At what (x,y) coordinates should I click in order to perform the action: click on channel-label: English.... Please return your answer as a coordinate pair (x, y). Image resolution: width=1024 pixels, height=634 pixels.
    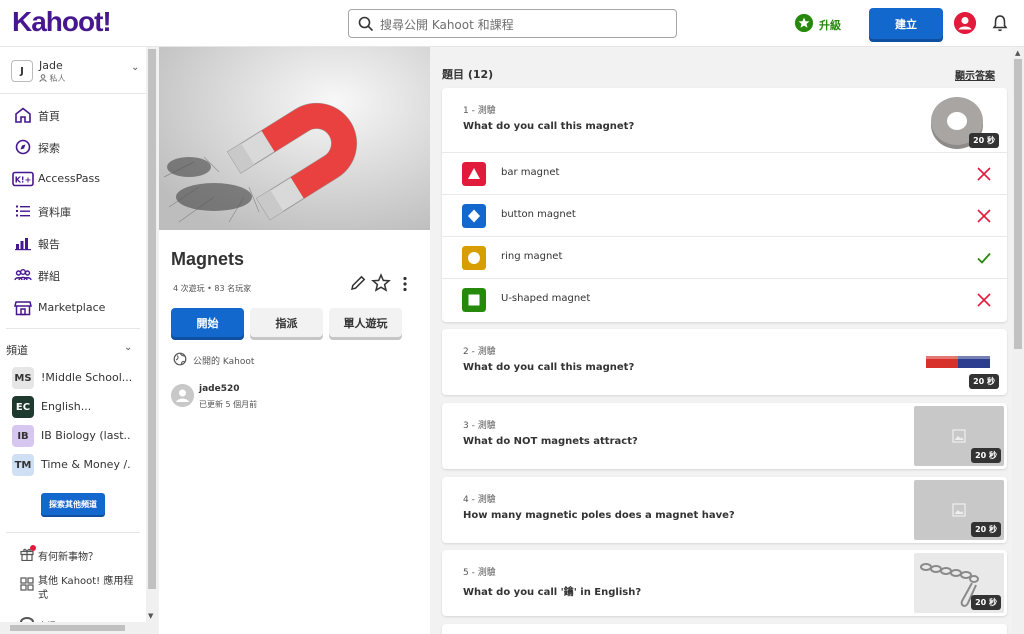
    Looking at the image, I should click on (66, 406).